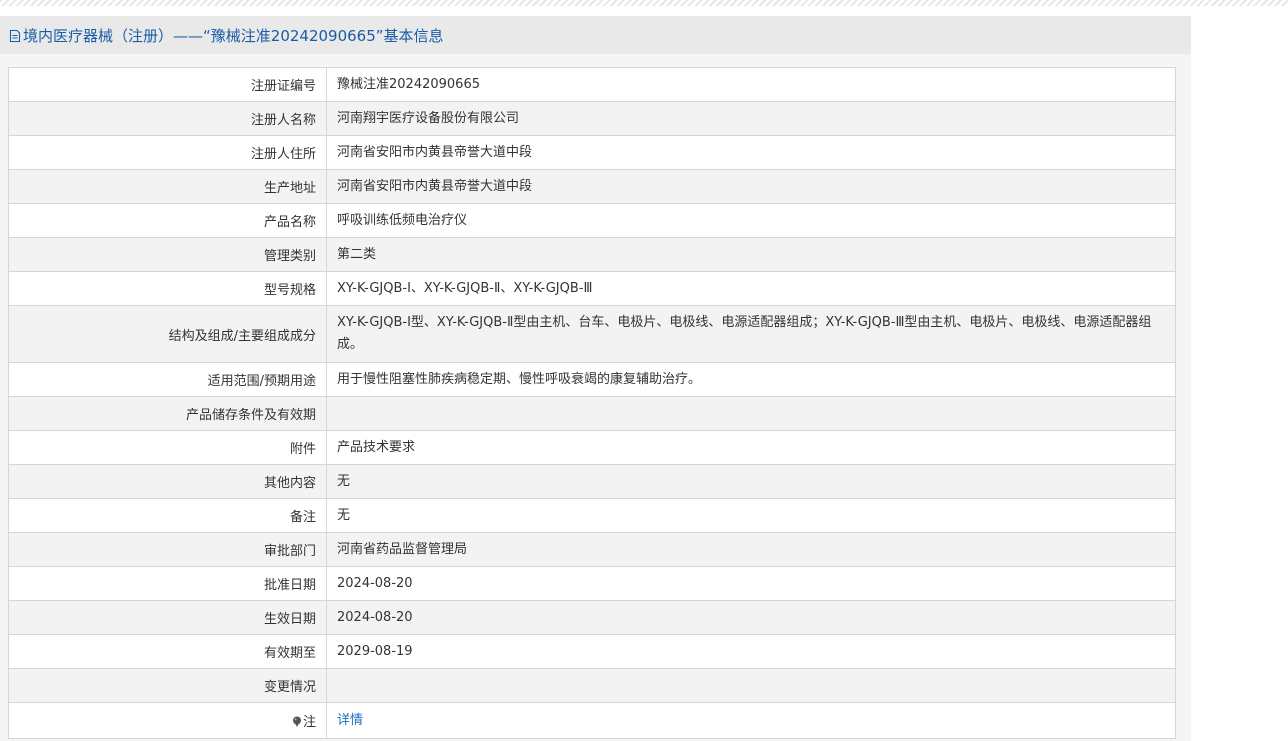 Image resolution: width=1288 pixels, height=741 pixels. What do you see at coordinates (167, 84) in the screenshot?
I see `field-label: 注册证编号` at bounding box center [167, 84].